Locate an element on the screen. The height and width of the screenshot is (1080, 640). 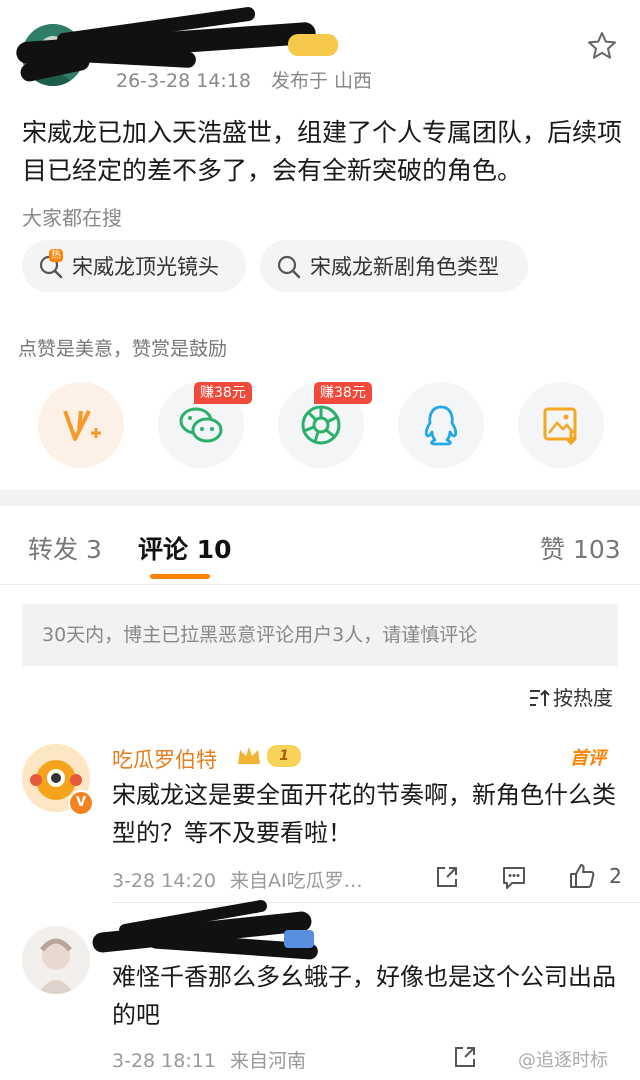
search-icon is located at coordinates (289, 267).